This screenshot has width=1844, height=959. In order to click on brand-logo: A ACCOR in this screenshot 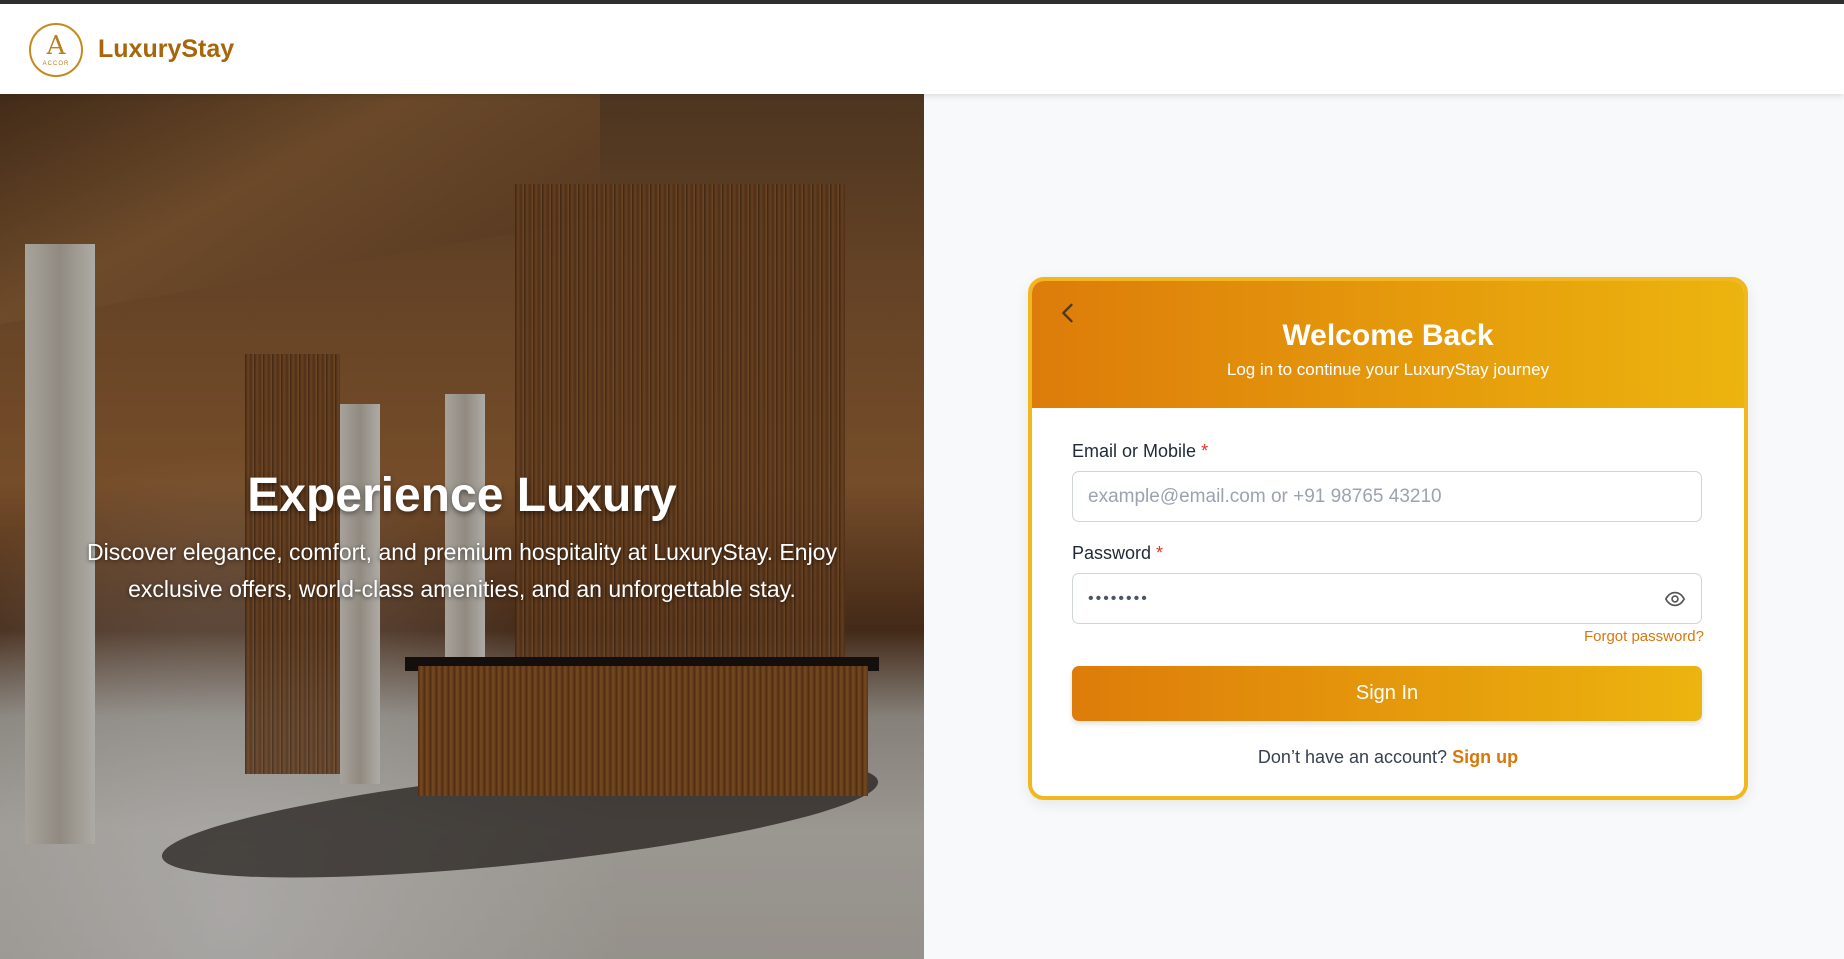, I will do `click(56, 50)`.